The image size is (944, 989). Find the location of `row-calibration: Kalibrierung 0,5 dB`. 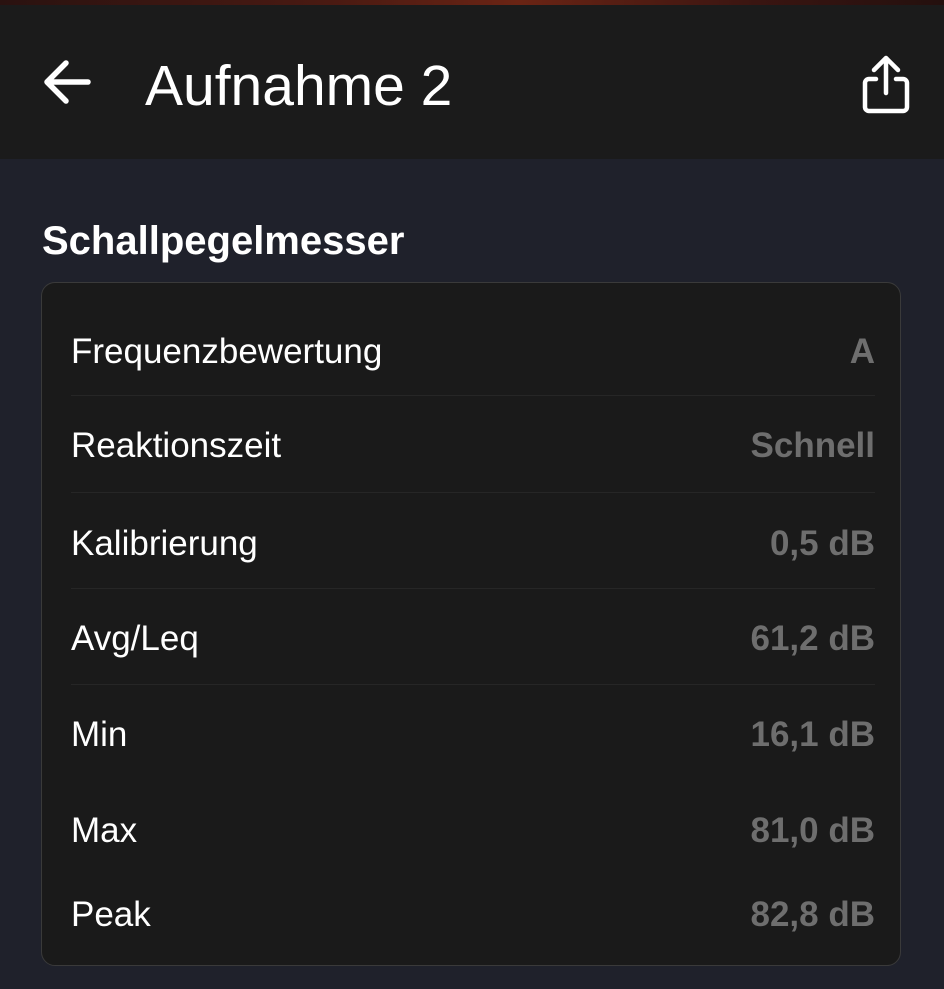

row-calibration: Kalibrierung 0,5 dB is located at coordinates (473, 544).